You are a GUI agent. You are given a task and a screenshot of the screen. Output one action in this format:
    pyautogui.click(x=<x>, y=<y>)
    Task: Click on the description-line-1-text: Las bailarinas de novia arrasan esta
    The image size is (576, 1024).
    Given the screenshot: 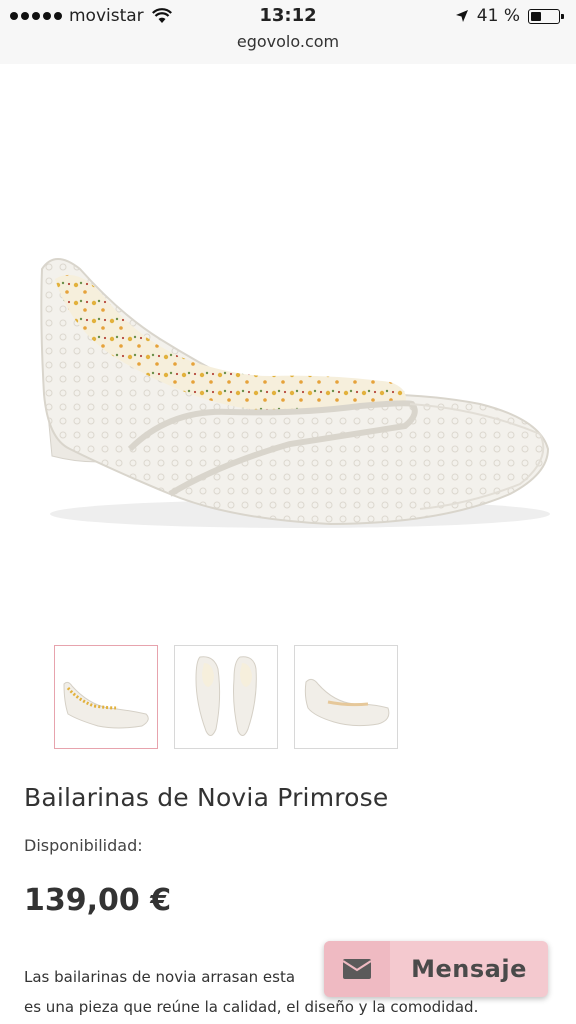 What is the action you would take?
    pyautogui.click(x=160, y=977)
    